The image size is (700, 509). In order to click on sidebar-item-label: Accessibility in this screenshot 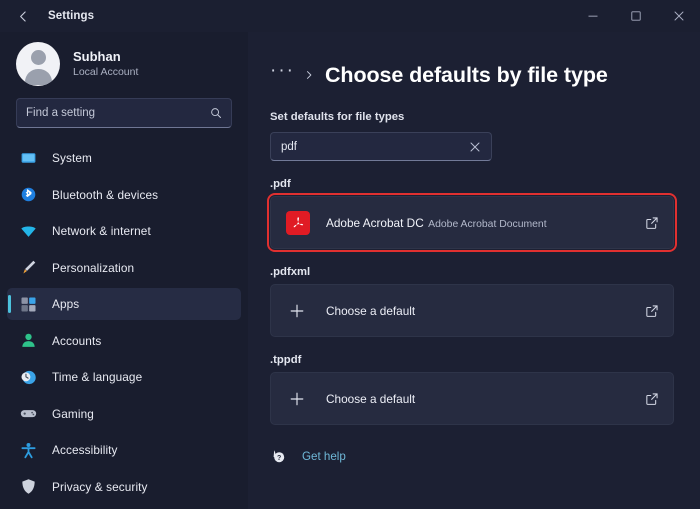, I will do `click(85, 450)`.